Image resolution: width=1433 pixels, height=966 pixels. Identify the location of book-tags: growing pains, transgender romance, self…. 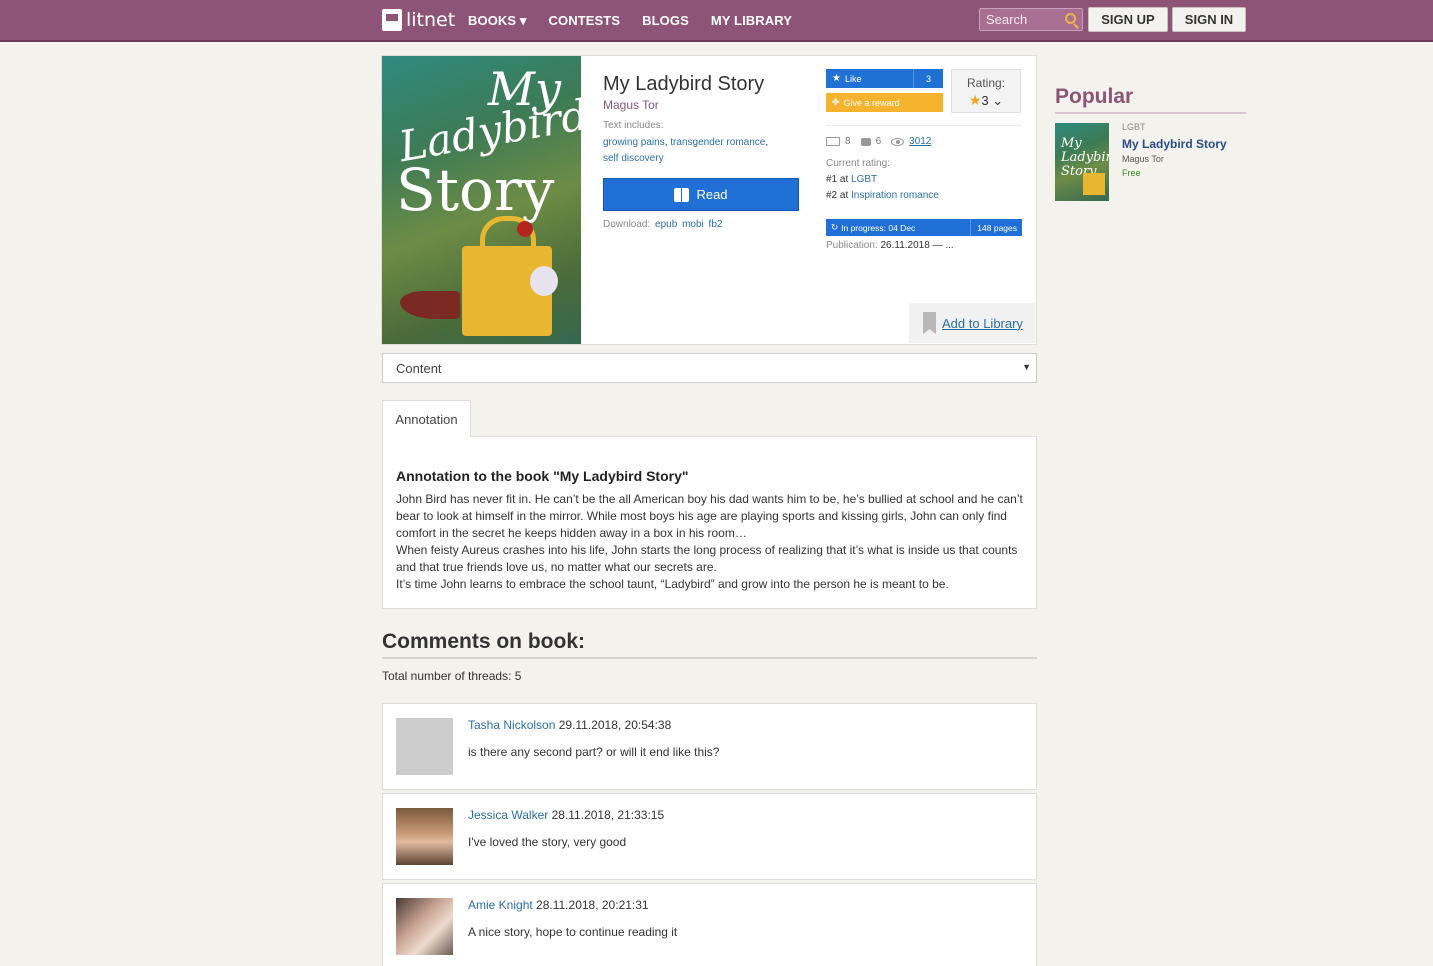
(686, 150).